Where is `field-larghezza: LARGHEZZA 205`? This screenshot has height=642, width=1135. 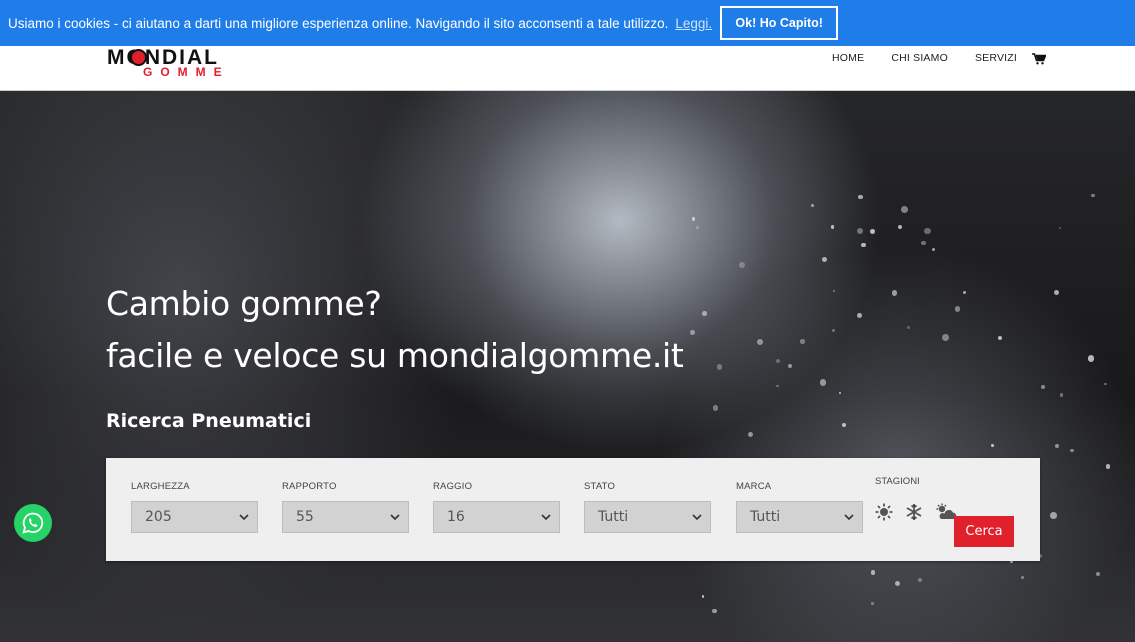 field-larghezza: LARGHEZZA 205 is located at coordinates (194, 507).